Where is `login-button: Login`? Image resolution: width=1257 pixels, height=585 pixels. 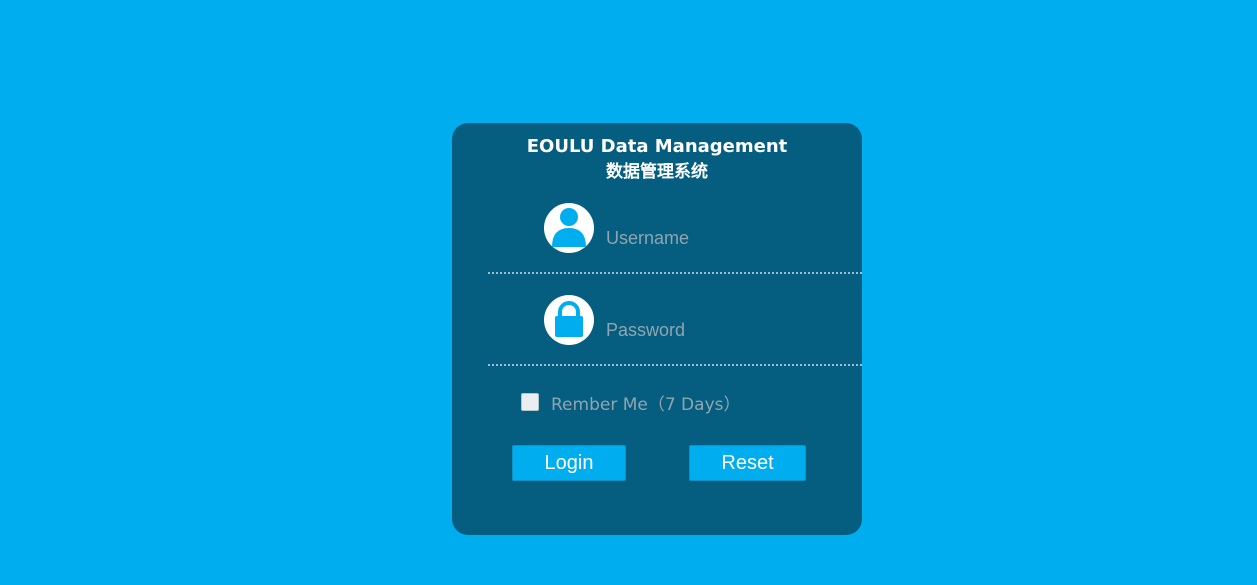
login-button: Login is located at coordinates (569, 463).